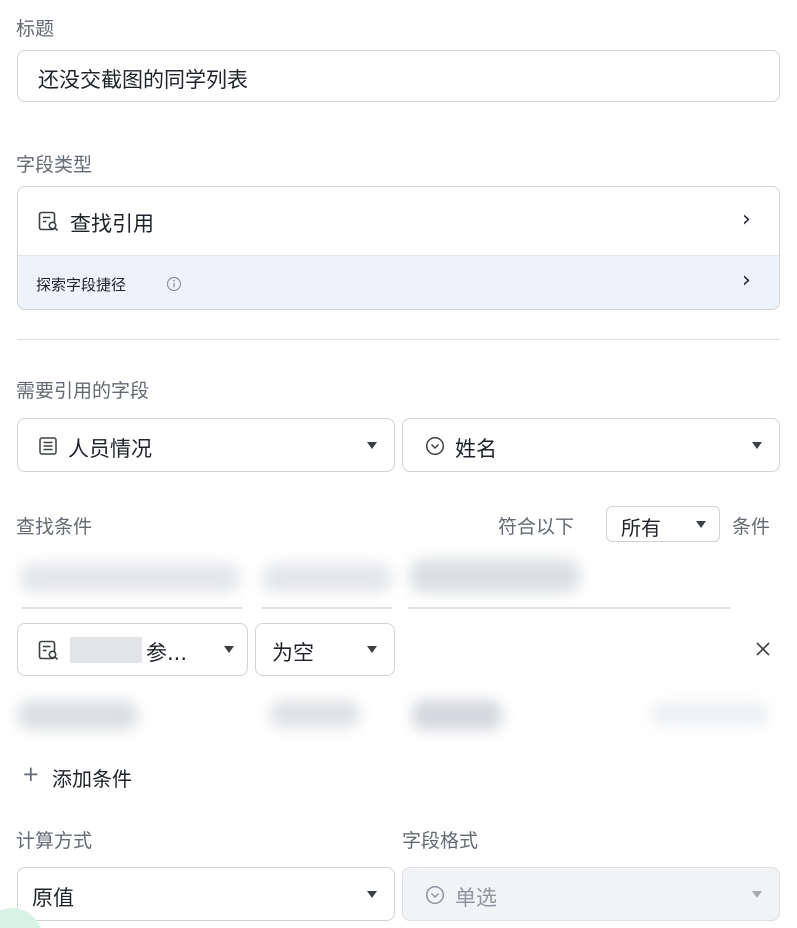  I want to click on match-mode-value: 所有, so click(641, 528).